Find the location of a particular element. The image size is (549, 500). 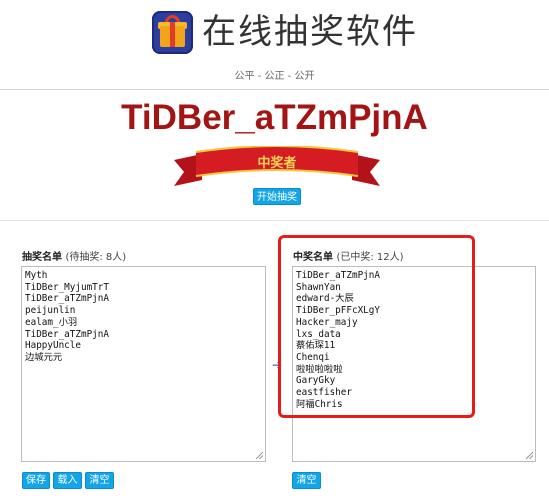

app-slogan: 公平 - 公正 - 公开 is located at coordinates (274, 76).